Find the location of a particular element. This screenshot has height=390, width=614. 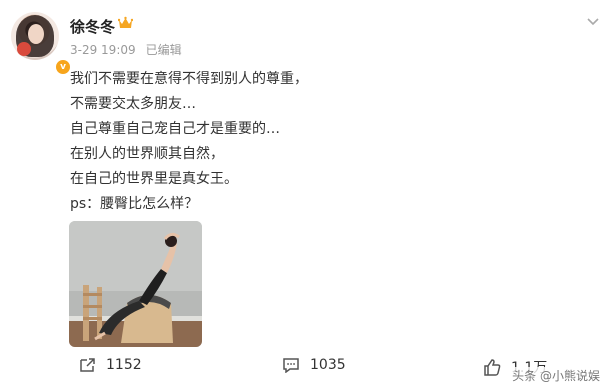

crown-icon is located at coordinates (125, 22).